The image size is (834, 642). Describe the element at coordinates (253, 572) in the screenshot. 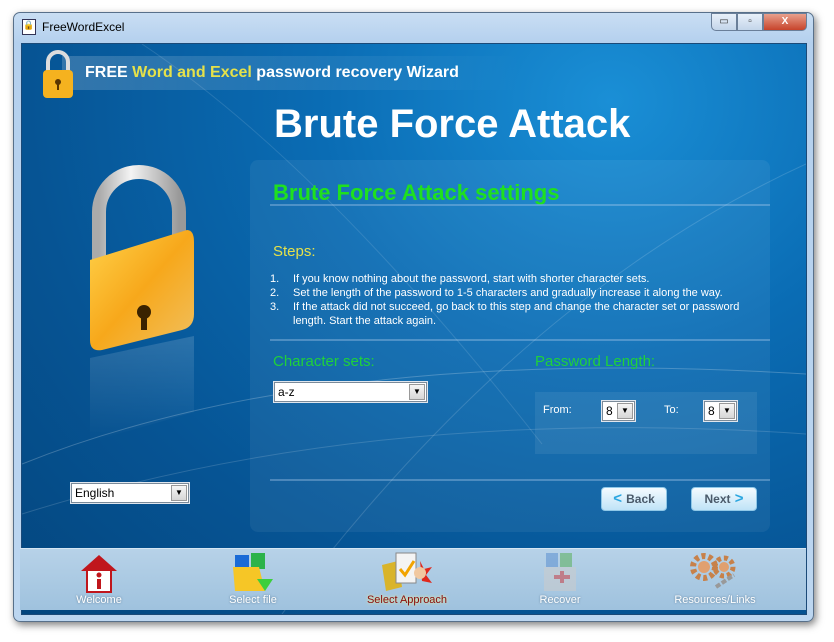

I see `select-file-icon` at that location.